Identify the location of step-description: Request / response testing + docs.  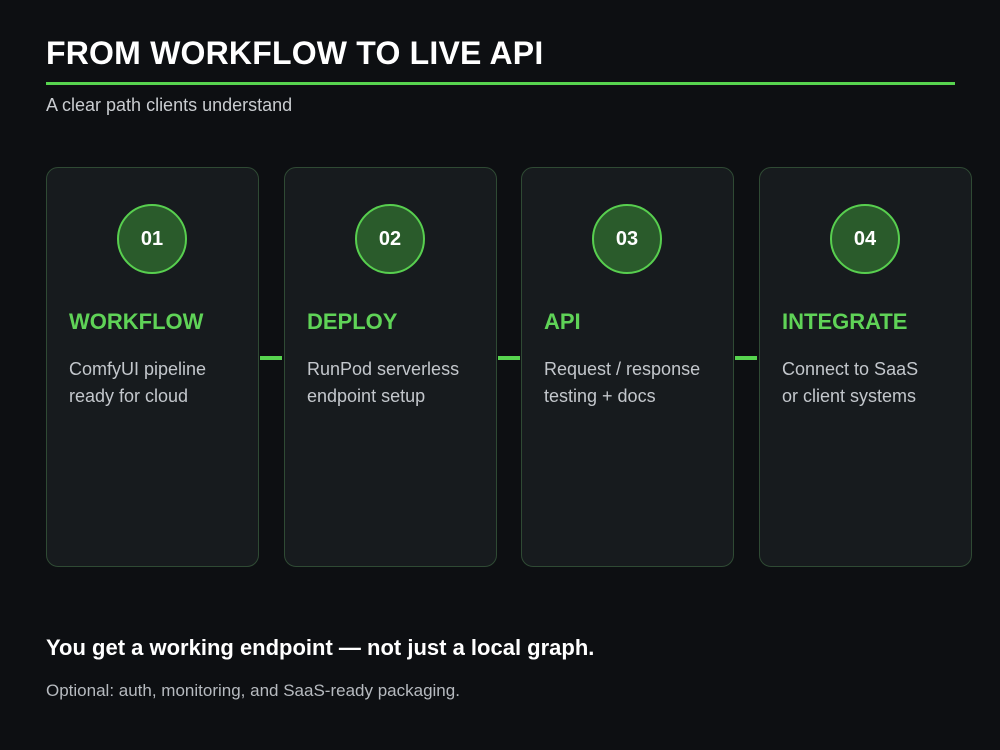
(634, 383).